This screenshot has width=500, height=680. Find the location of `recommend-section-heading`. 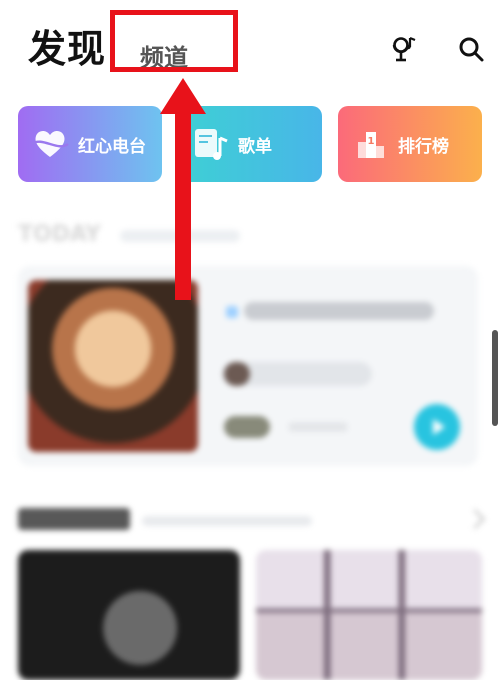

recommend-section-heading is located at coordinates (74, 519).